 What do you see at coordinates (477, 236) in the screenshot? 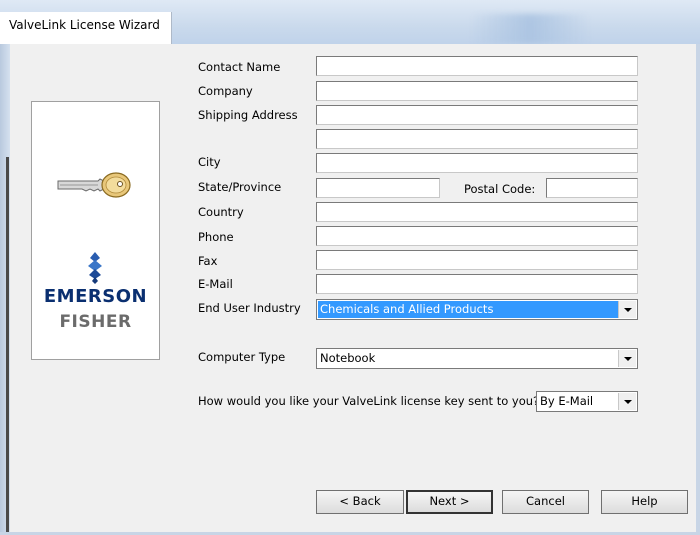
I see `phone-field` at bounding box center [477, 236].